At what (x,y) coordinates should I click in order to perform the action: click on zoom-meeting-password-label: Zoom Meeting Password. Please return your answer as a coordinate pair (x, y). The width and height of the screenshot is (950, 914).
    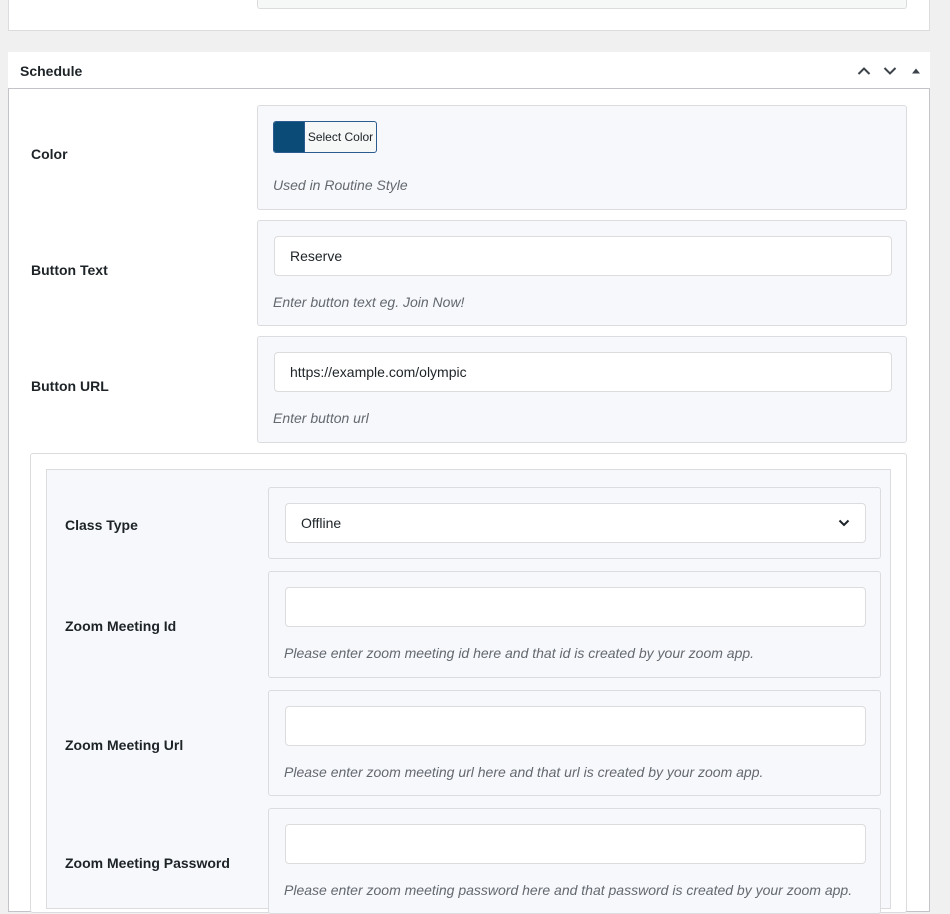
    Looking at the image, I should click on (147, 863).